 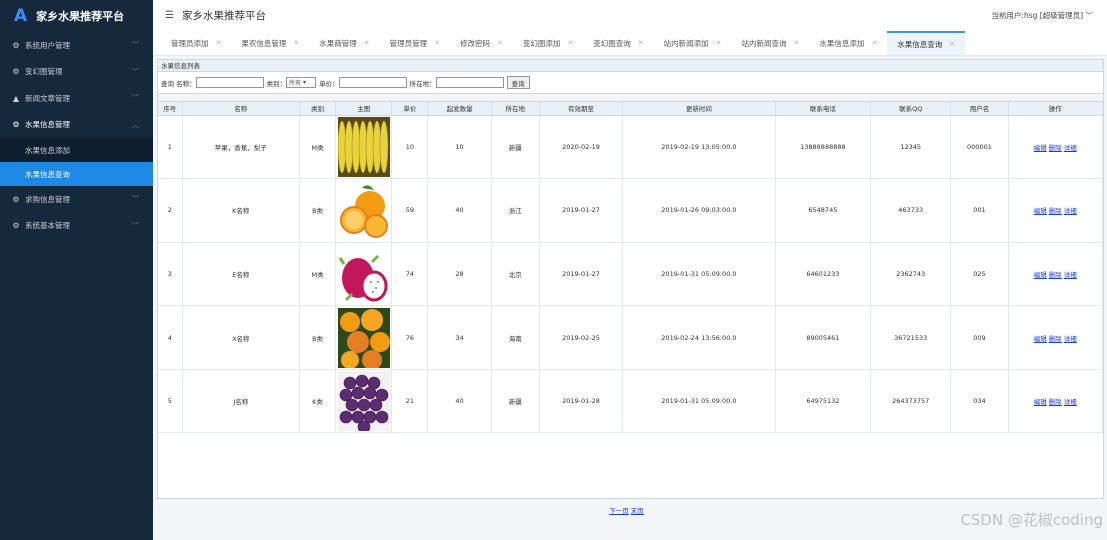 What do you see at coordinates (170, 401) in the screenshot?
I see `cell-no: 5` at bounding box center [170, 401].